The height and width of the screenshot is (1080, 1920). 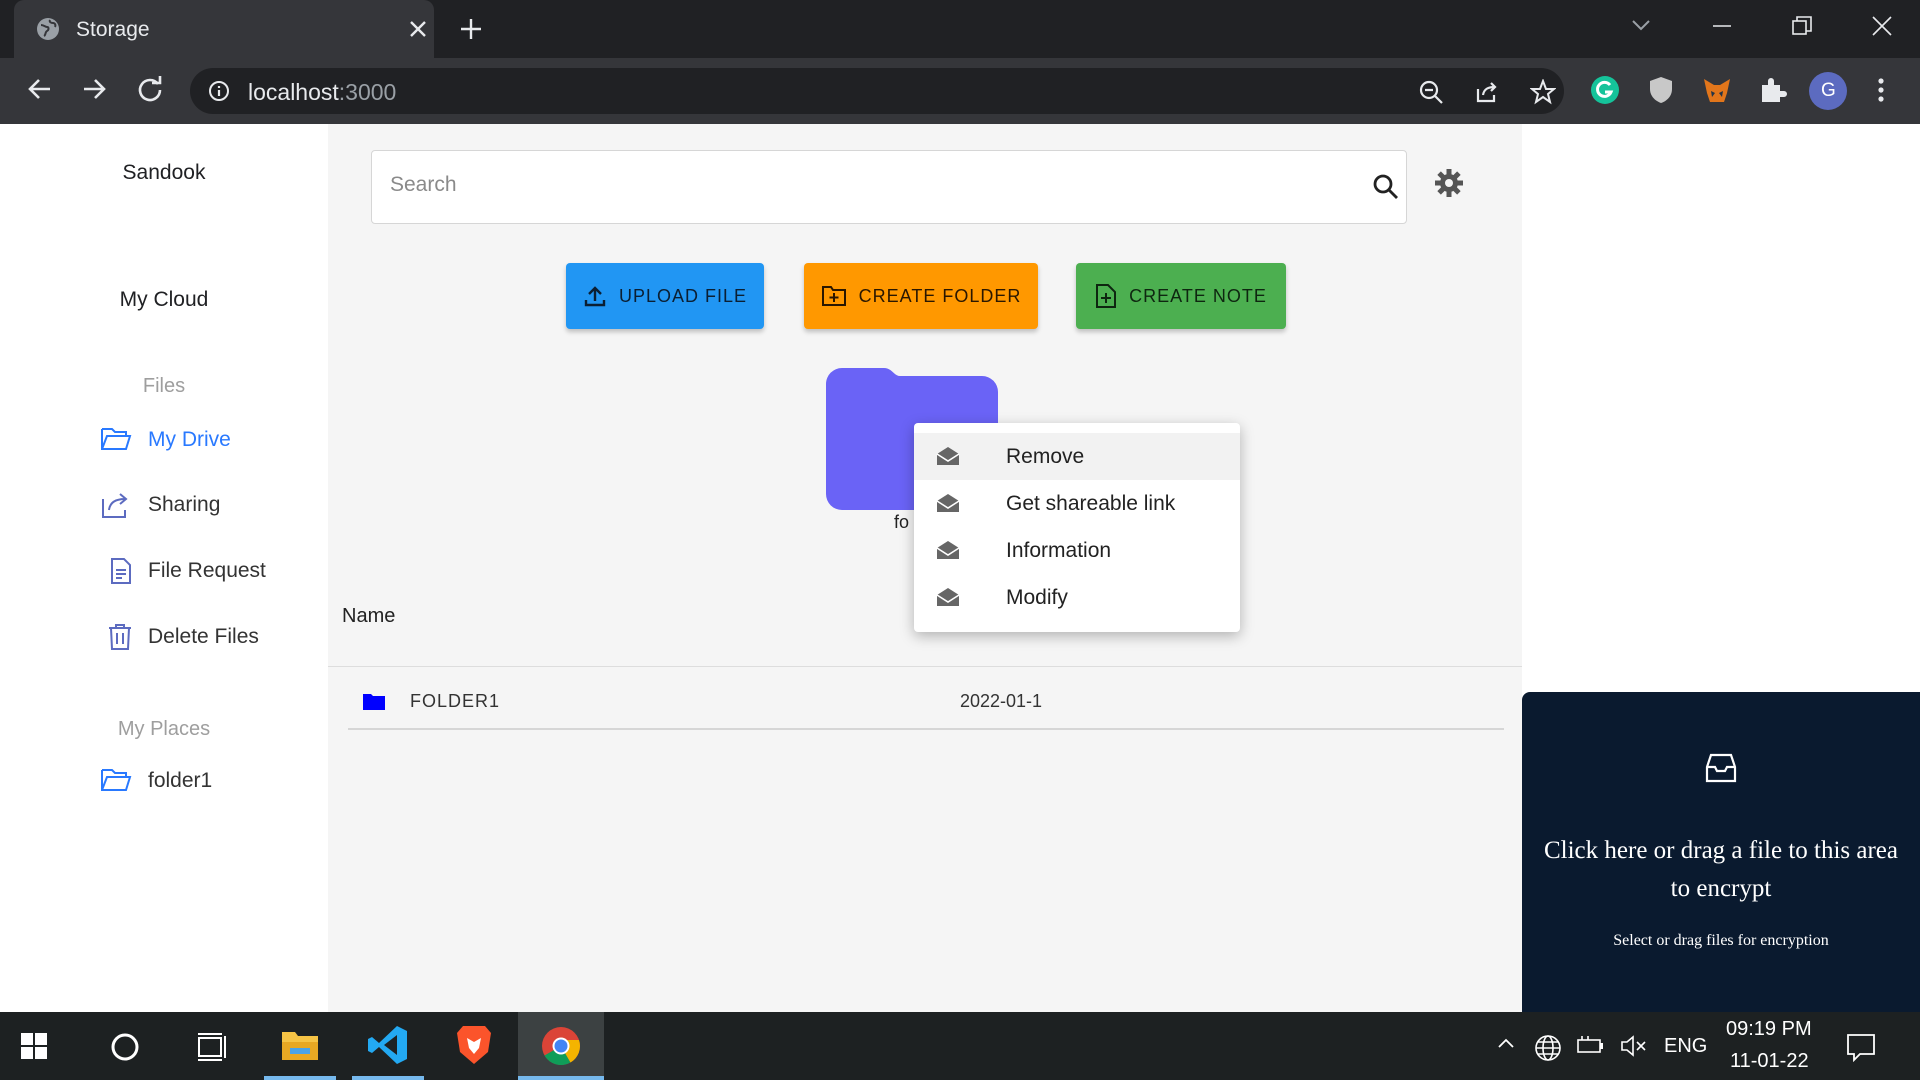 What do you see at coordinates (1773, 90) in the screenshot?
I see `extensions-puzzle-icon` at bounding box center [1773, 90].